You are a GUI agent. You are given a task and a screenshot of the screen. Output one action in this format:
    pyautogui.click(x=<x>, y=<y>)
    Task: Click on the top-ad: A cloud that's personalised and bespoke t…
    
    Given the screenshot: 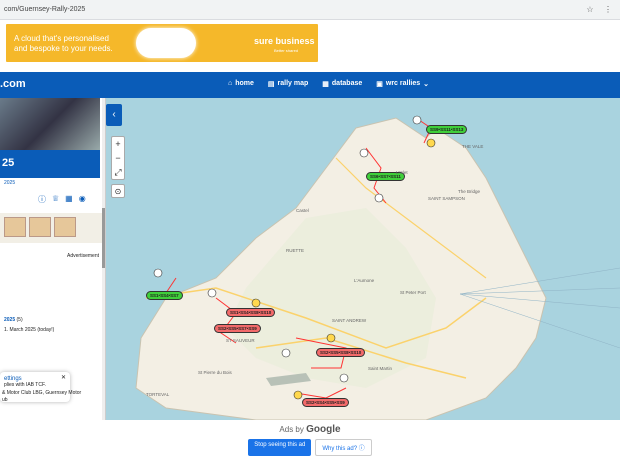 What is the action you would take?
    pyautogui.click(x=310, y=45)
    